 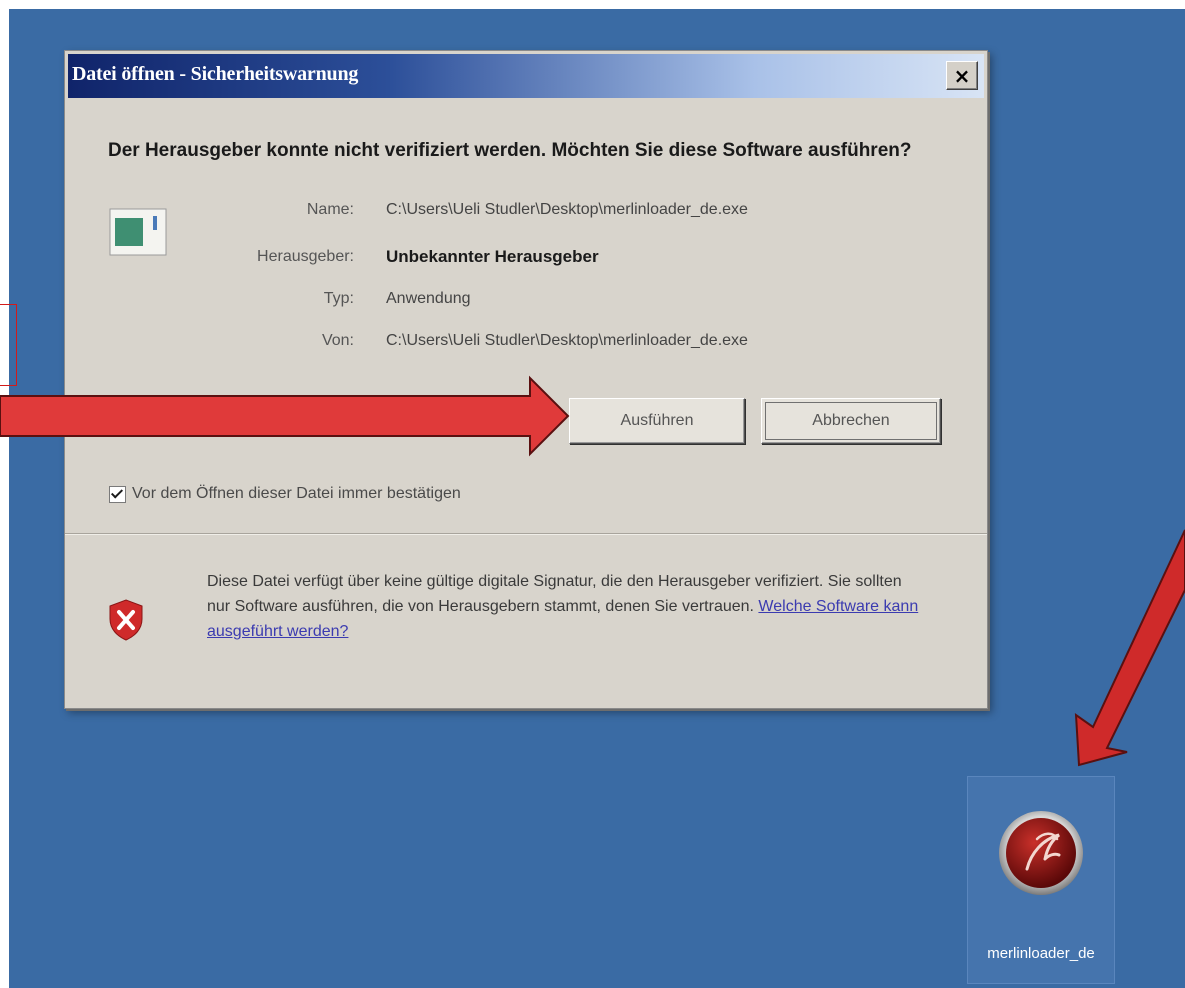 I want to click on run-button: Ausführen, so click(x=657, y=421).